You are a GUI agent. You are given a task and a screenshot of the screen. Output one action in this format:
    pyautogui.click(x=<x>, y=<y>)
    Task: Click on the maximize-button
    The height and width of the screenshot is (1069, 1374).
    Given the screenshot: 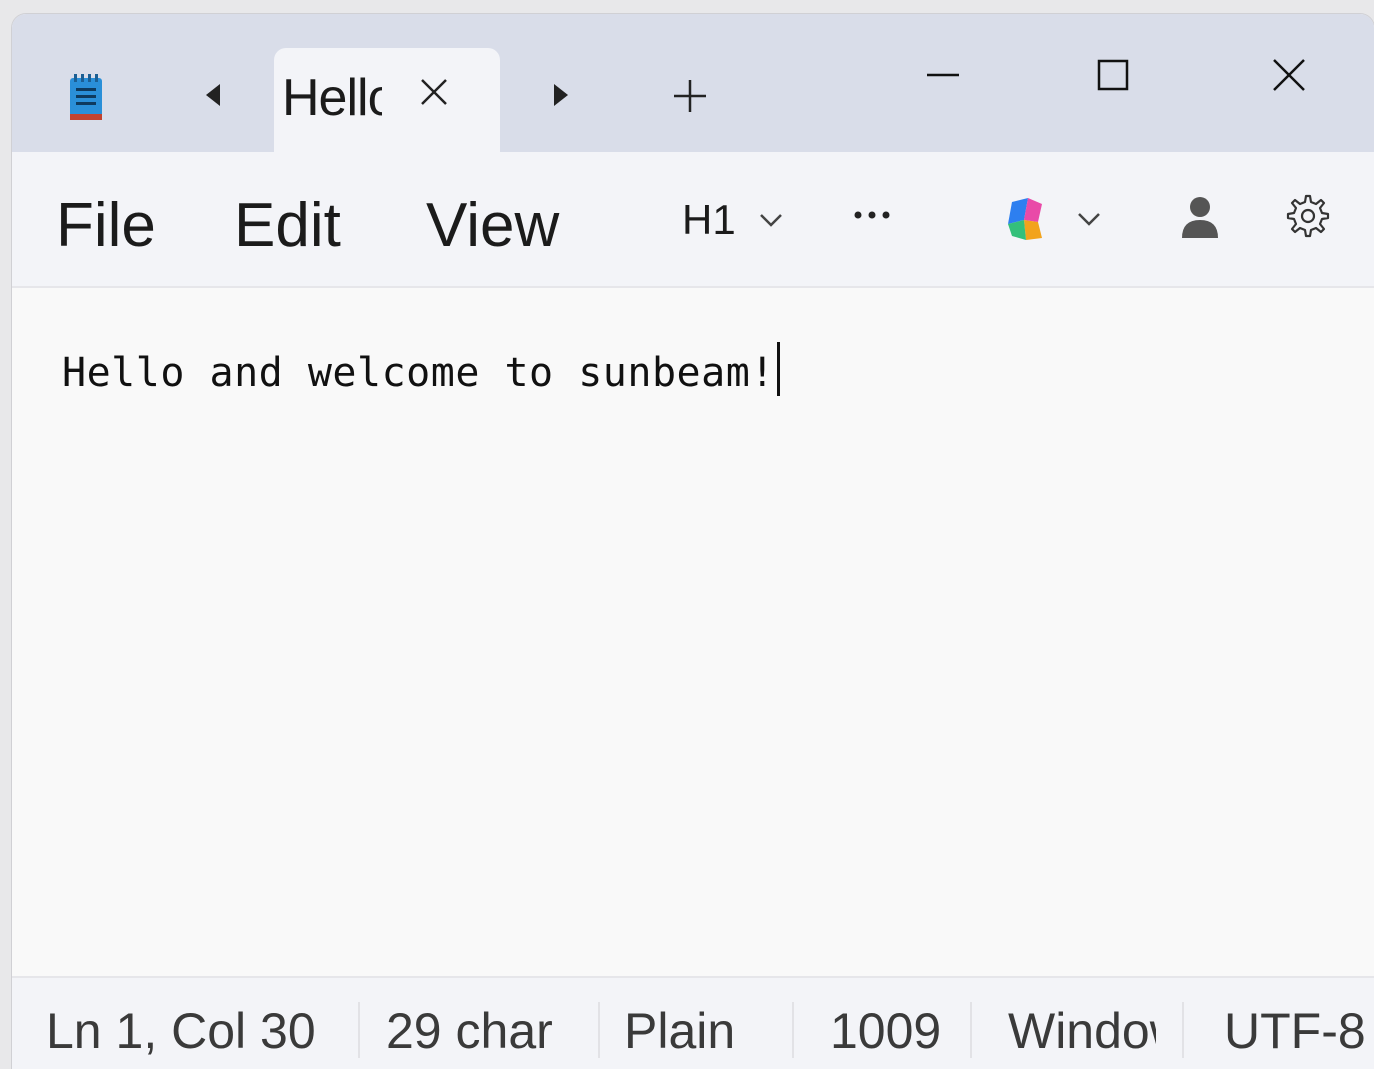 What is the action you would take?
    pyautogui.click(x=1113, y=75)
    